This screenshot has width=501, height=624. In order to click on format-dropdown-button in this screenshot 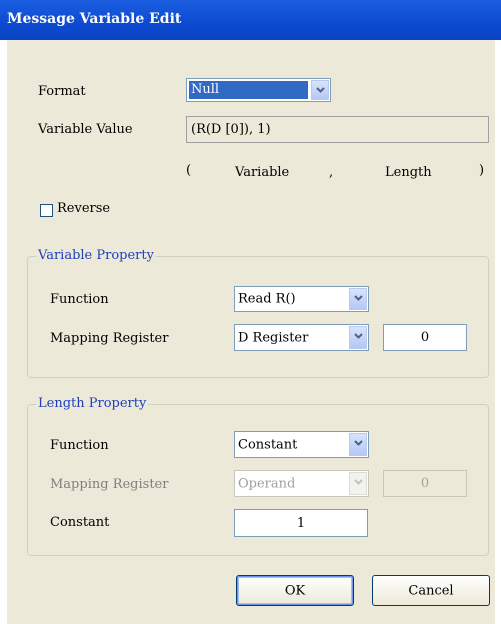, I will do `click(320, 90)`.